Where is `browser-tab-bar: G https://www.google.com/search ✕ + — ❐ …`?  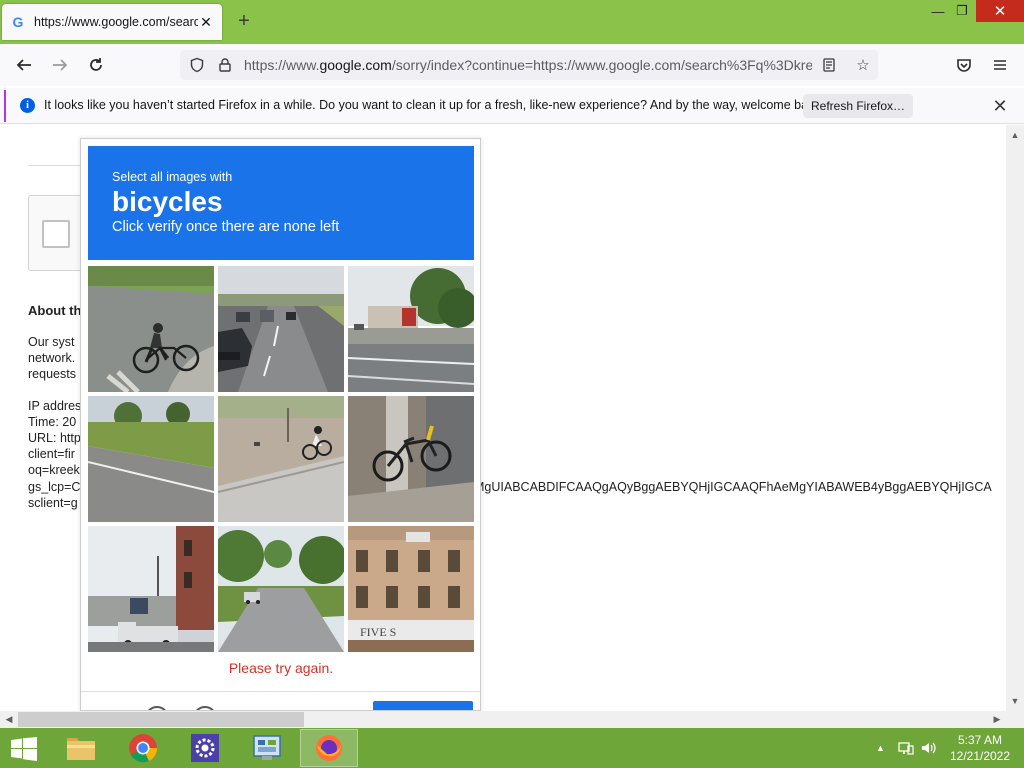
browser-tab-bar: G https://www.google.com/search ✕ + — ❐ … is located at coordinates (512, 22).